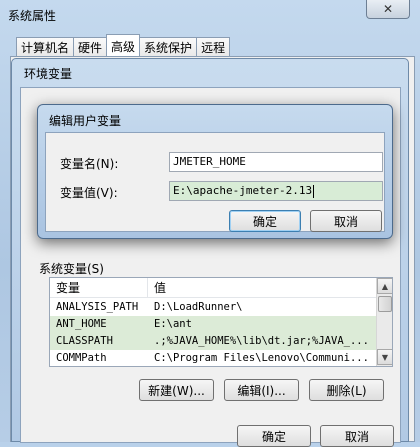 The image size is (420, 447). What do you see at coordinates (45, 47) in the screenshot?
I see `tab-computer-name: 计算机名` at bounding box center [45, 47].